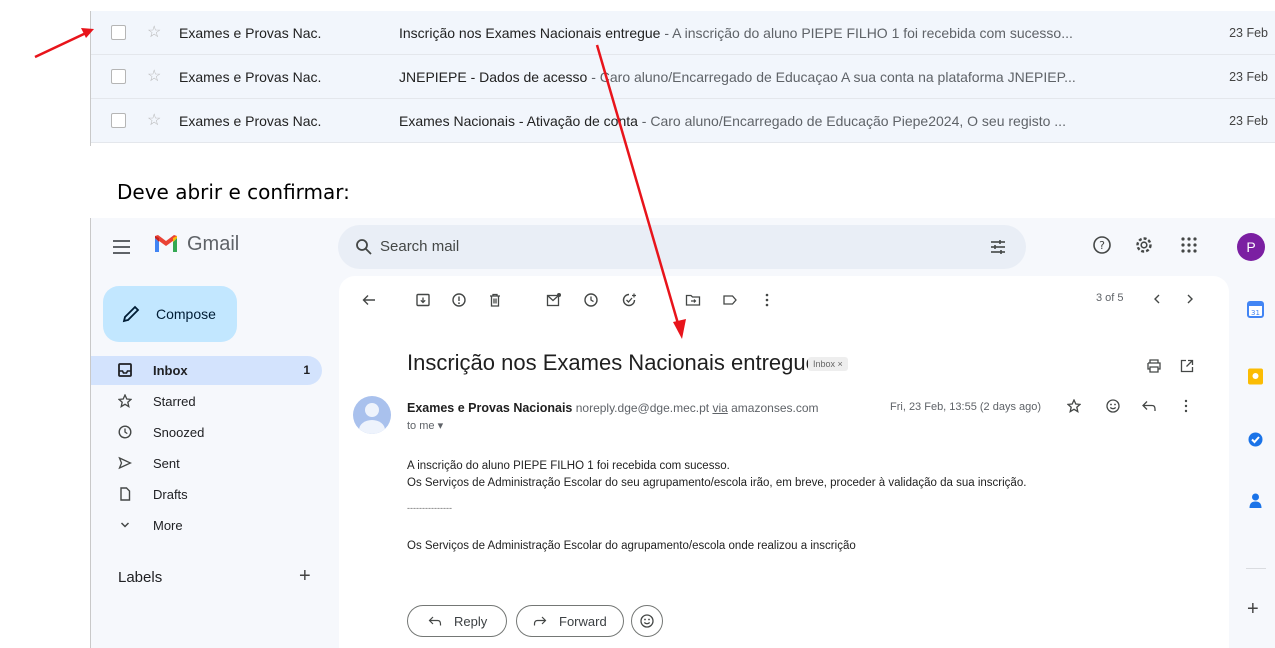 Image resolution: width=1275 pixels, height=648 pixels. What do you see at coordinates (369, 300) in the screenshot?
I see `back-arrow-icon` at bounding box center [369, 300].